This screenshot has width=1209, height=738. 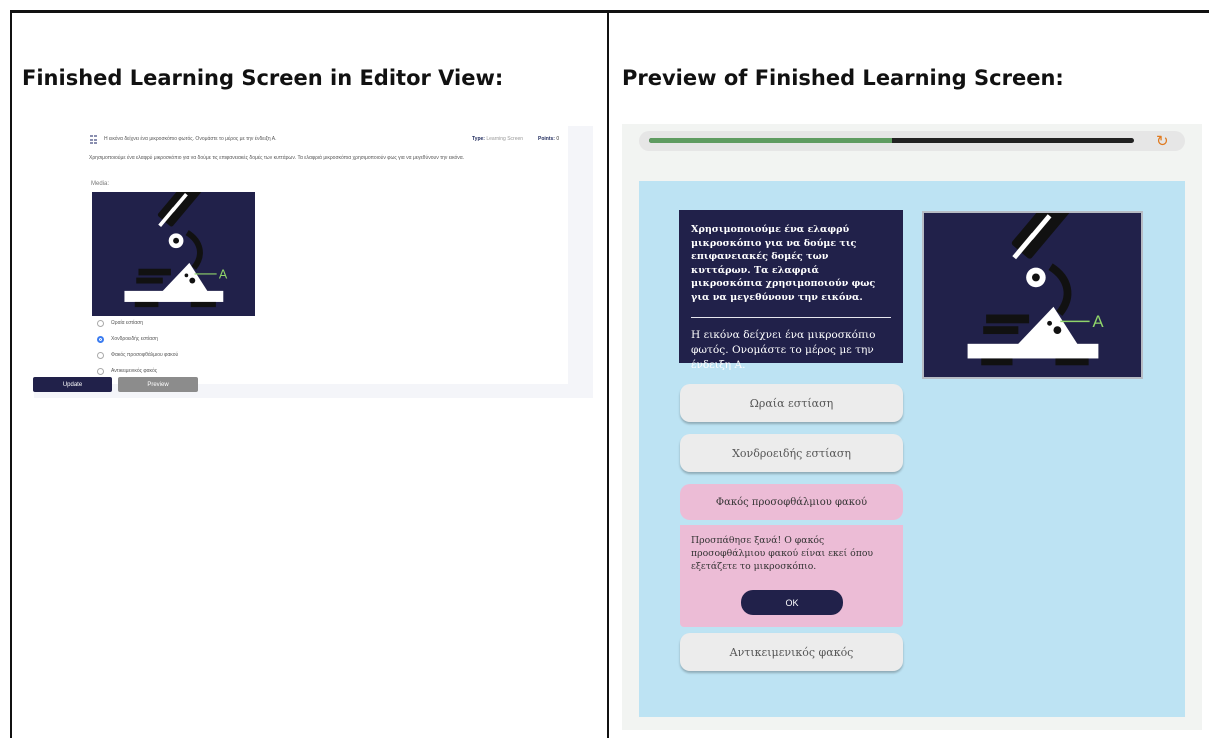 I want to click on ok-button: OK, so click(x=792, y=602).